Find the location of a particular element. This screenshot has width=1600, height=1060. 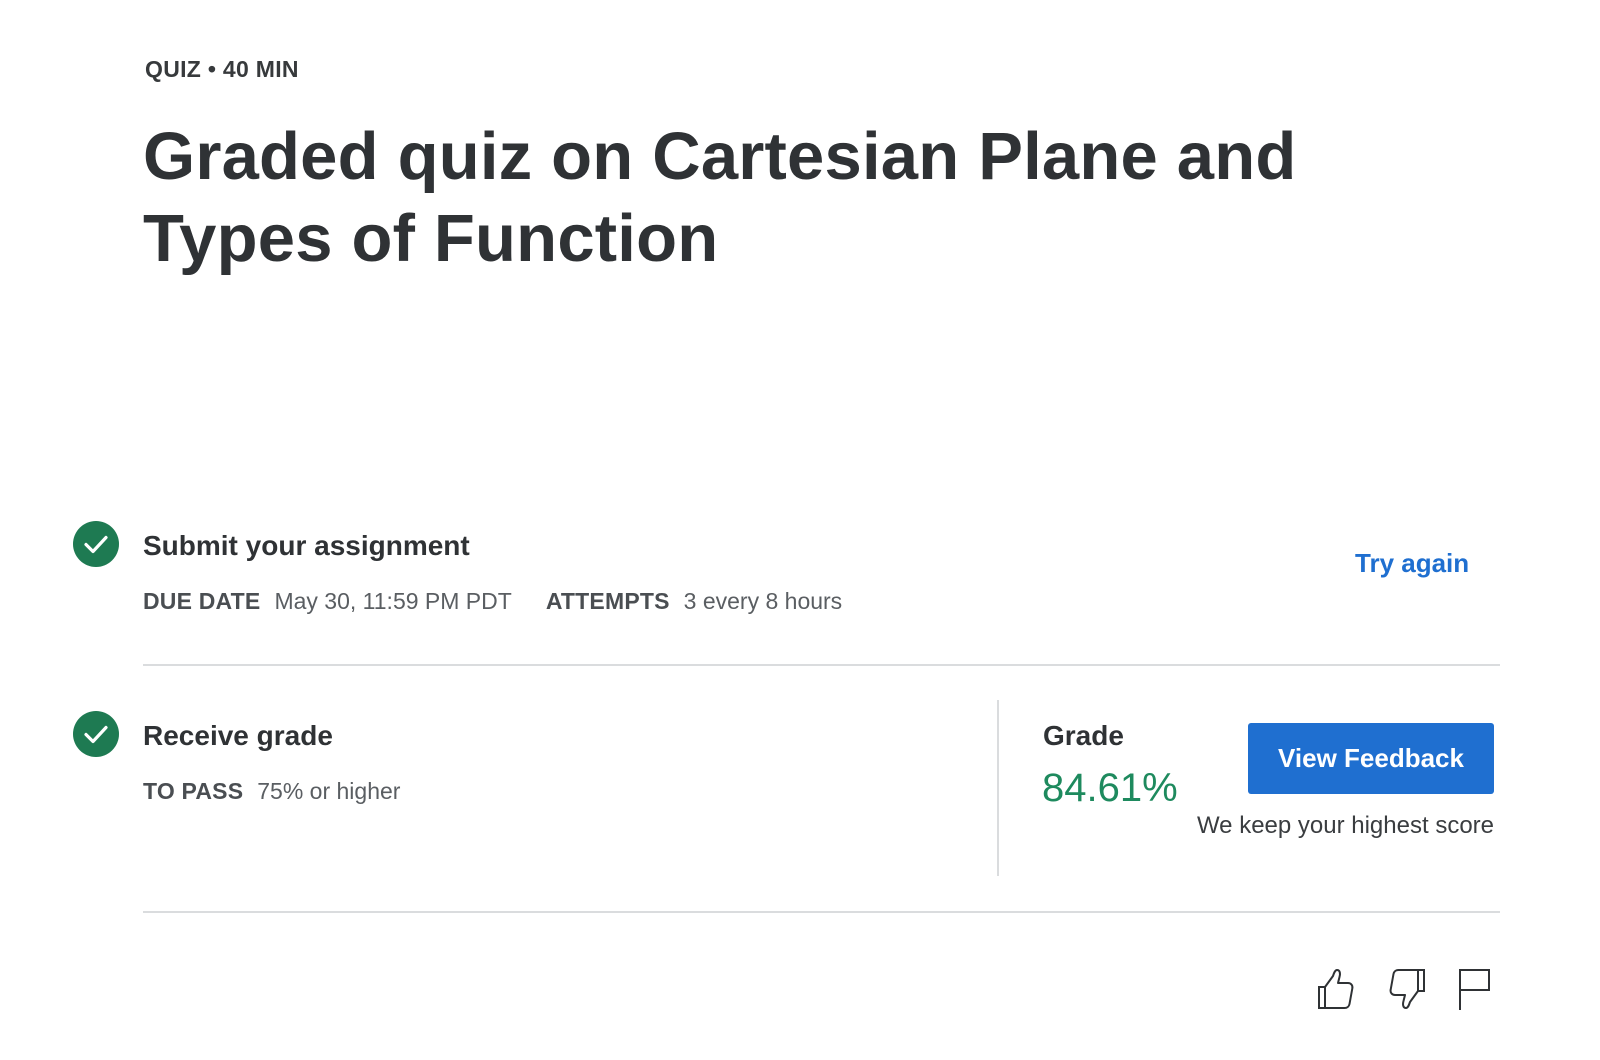

to-pass-value: 75% or higher is located at coordinates (329, 791).